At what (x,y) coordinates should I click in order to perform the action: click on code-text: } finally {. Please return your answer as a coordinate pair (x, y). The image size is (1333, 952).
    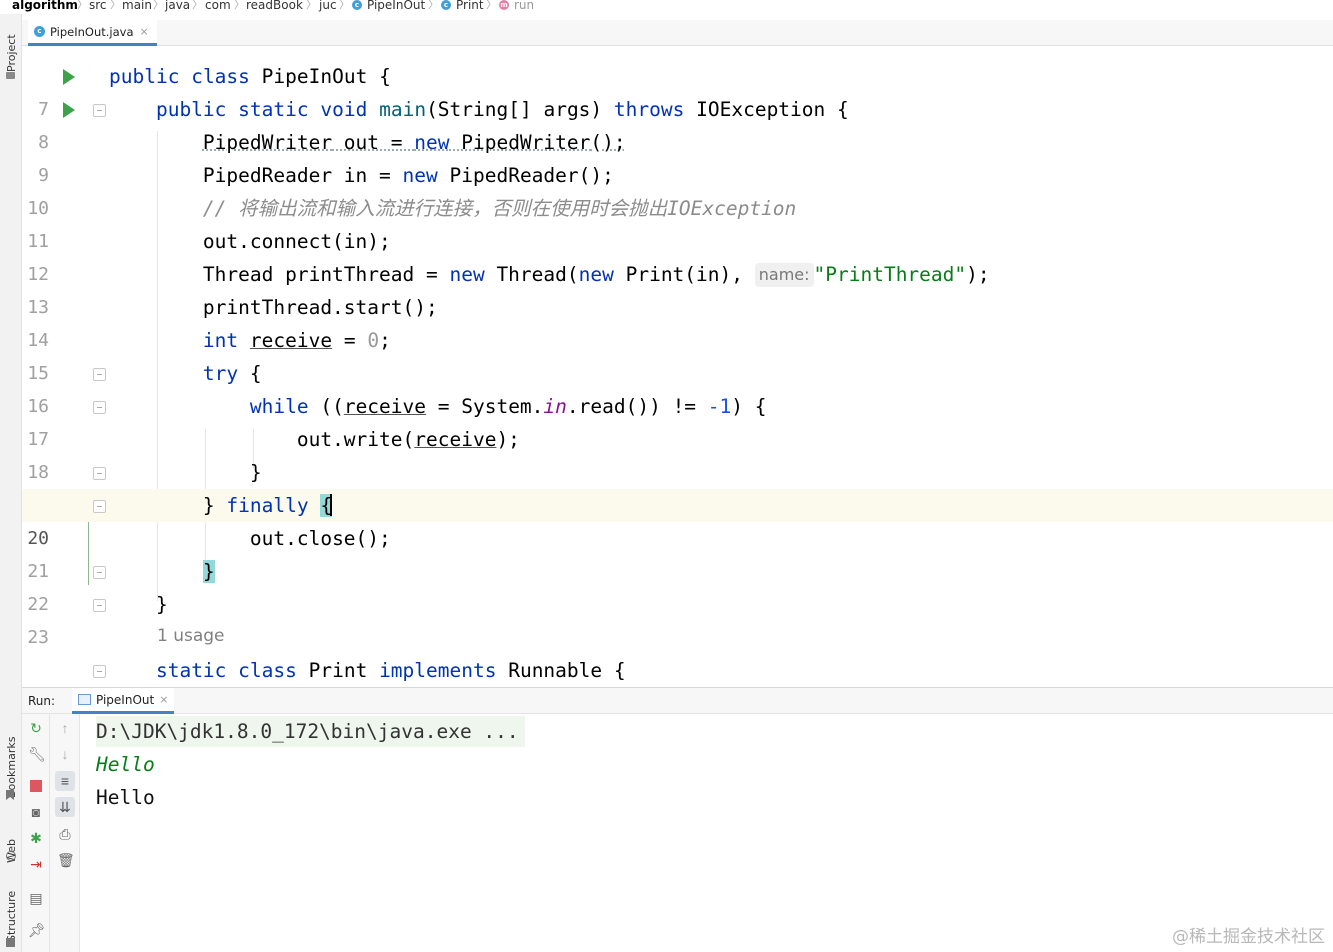
    Looking at the image, I should click on (221, 505).